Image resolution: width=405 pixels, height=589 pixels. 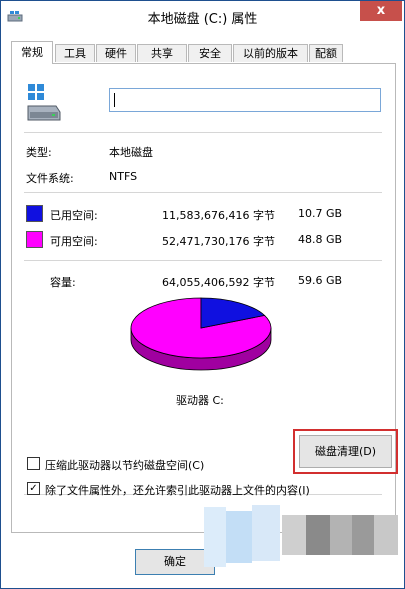 What do you see at coordinates (200, 400) in the screenshot?
I see `drive-label: 驱动器 C:` at bounding box center [200, 400].